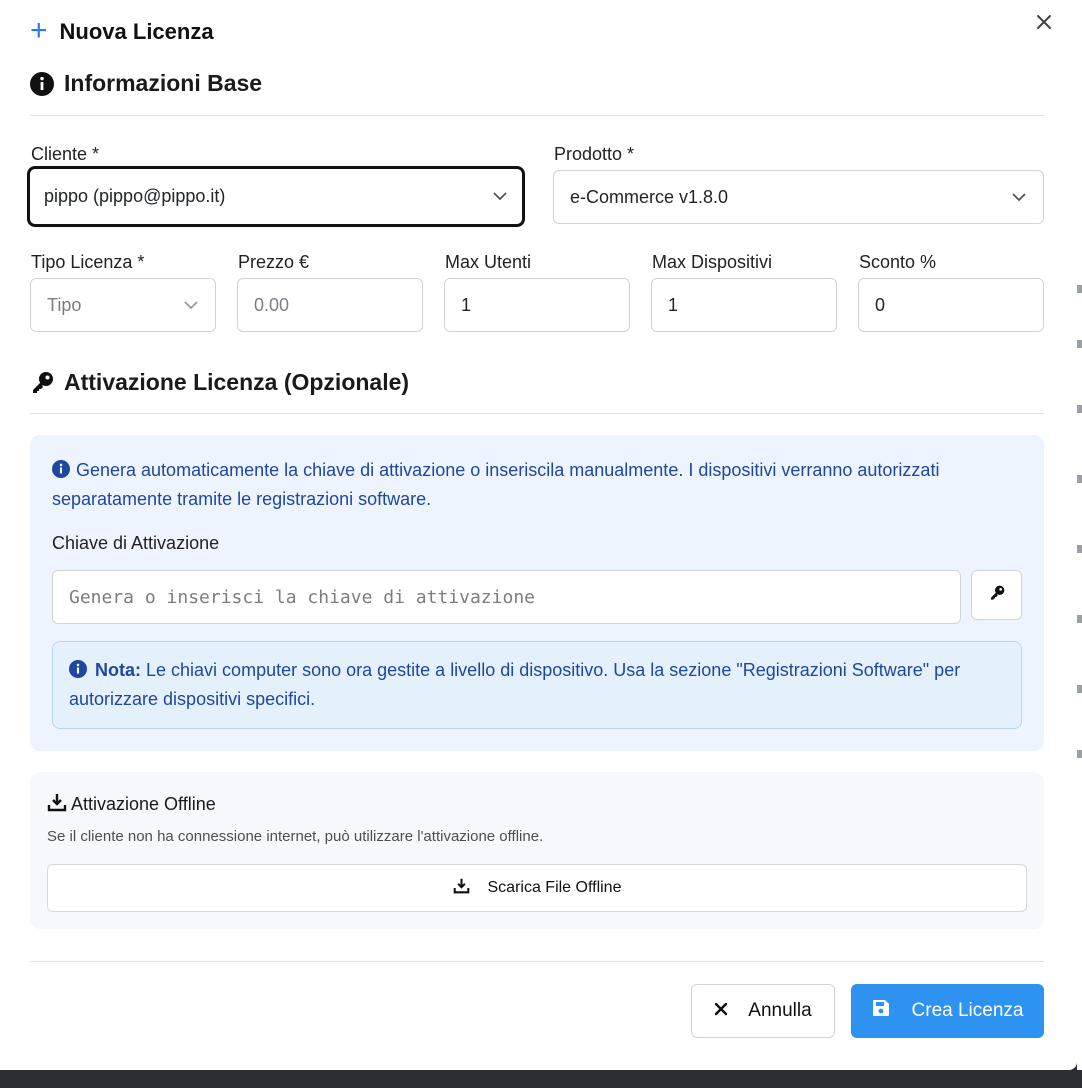 The image size is (1082, 1088). Describe the element at coordinates (39, 30) in the screenshot. I see `plus-icon: +` at that location.